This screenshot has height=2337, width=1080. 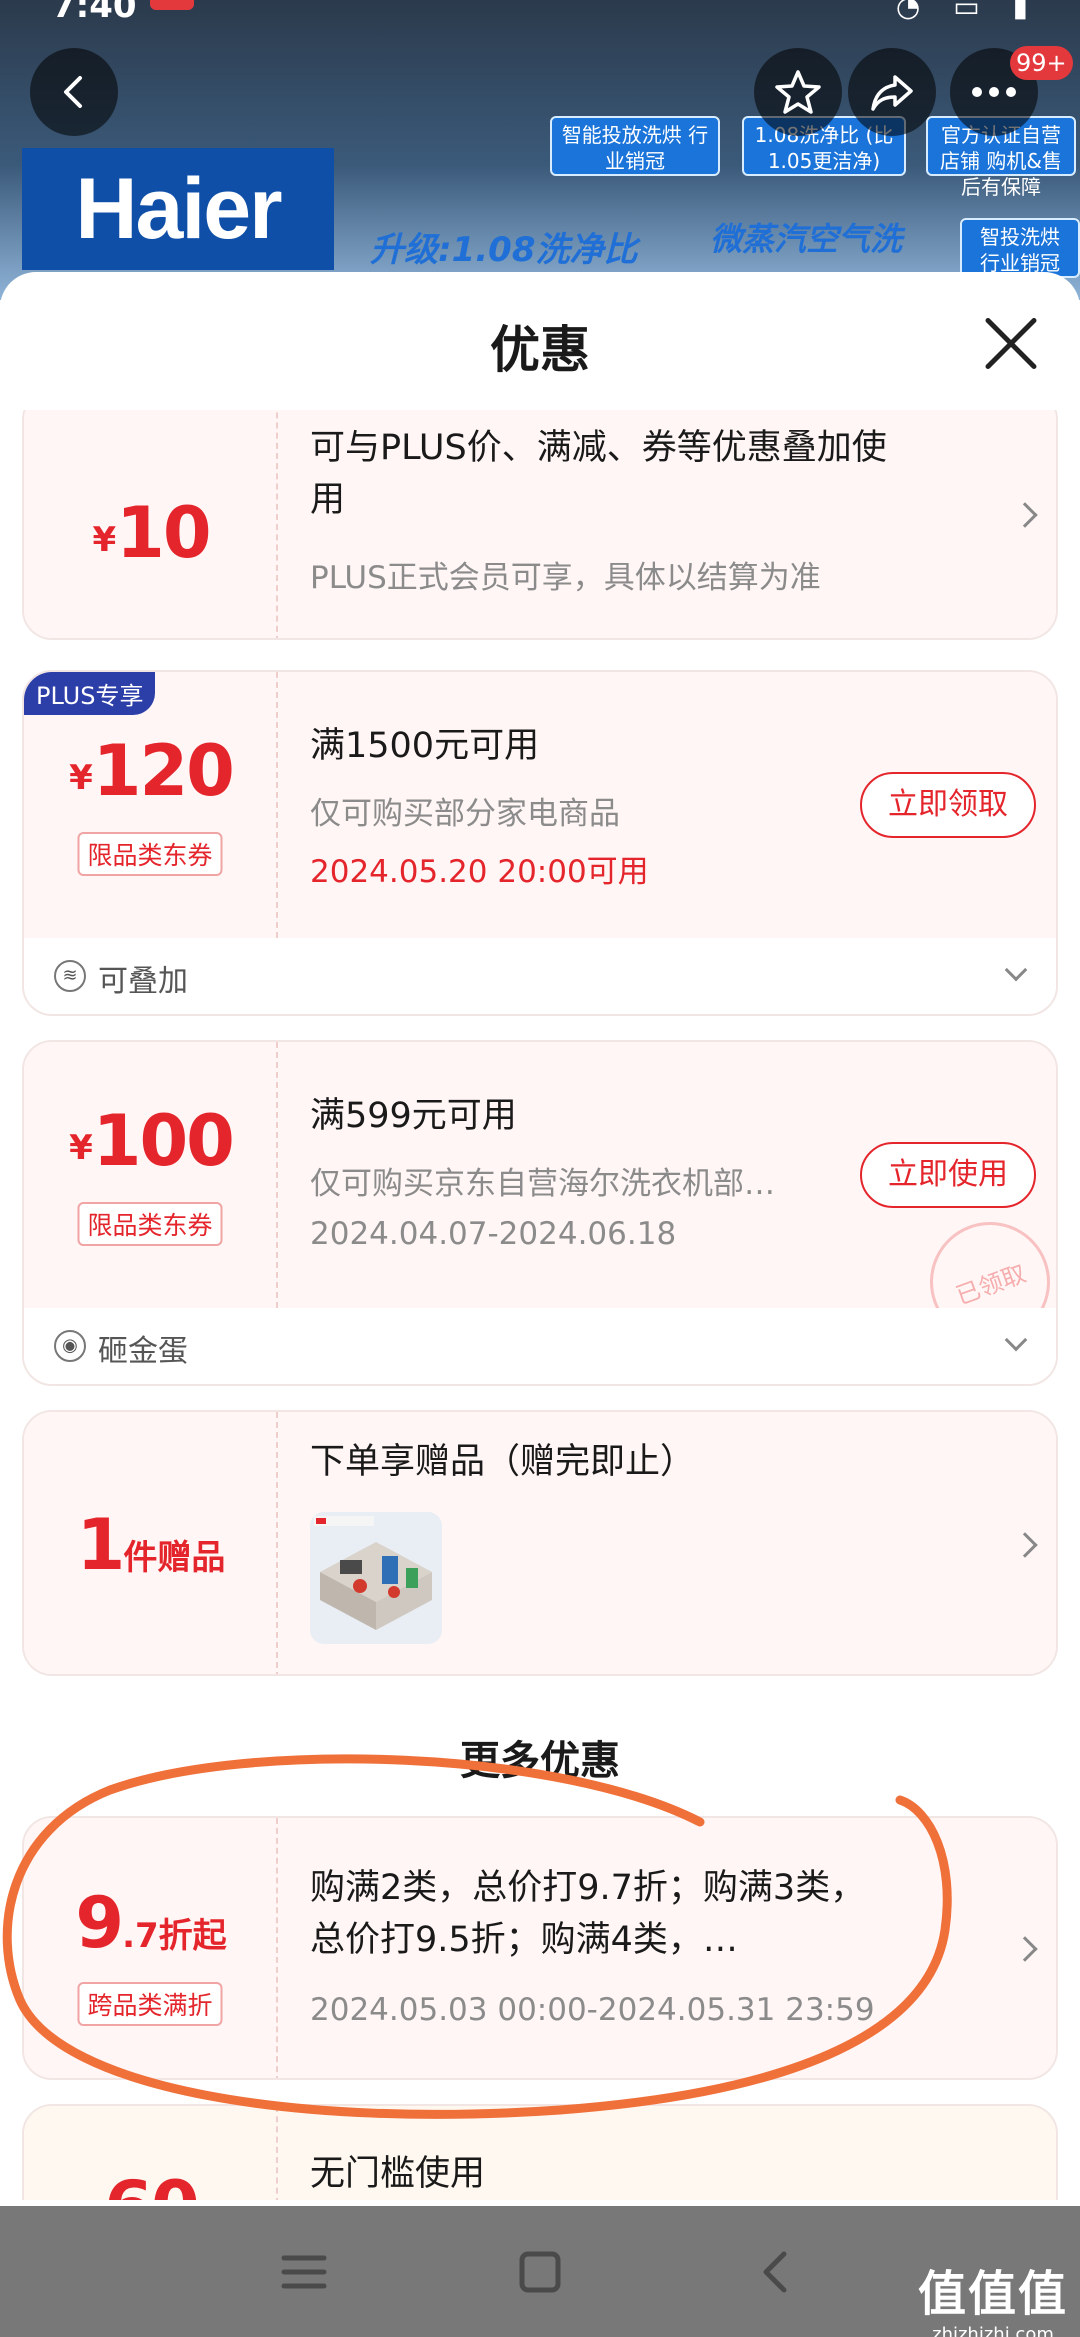 I want to click on discount-category-tag: 跨品类满折, so click(x=150, y=2004).